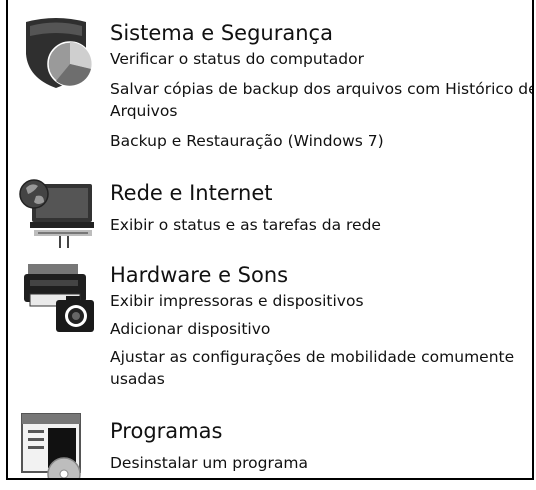 Image resolution: width=536 pixels, height=490 pixels. Describe the element at coordinates (56, 443) in the screenshot. I see `programs-disc-icon` at that location.